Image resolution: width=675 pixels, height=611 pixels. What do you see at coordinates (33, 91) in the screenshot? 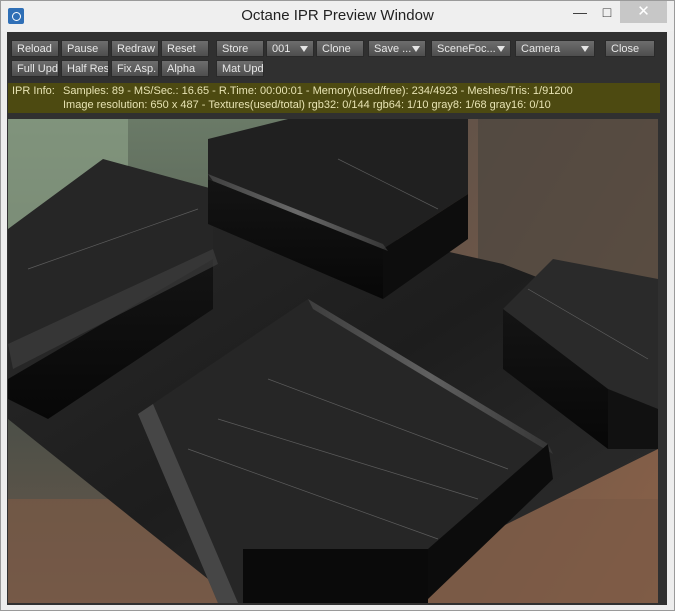
I see `ipr-info-label: IPR Info:` at bounding box center [33, 91].